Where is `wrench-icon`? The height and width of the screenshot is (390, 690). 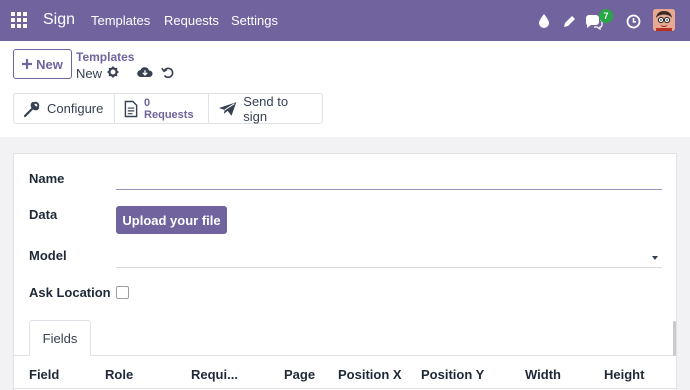
wrench-icon is located at coordinates (31, 109).